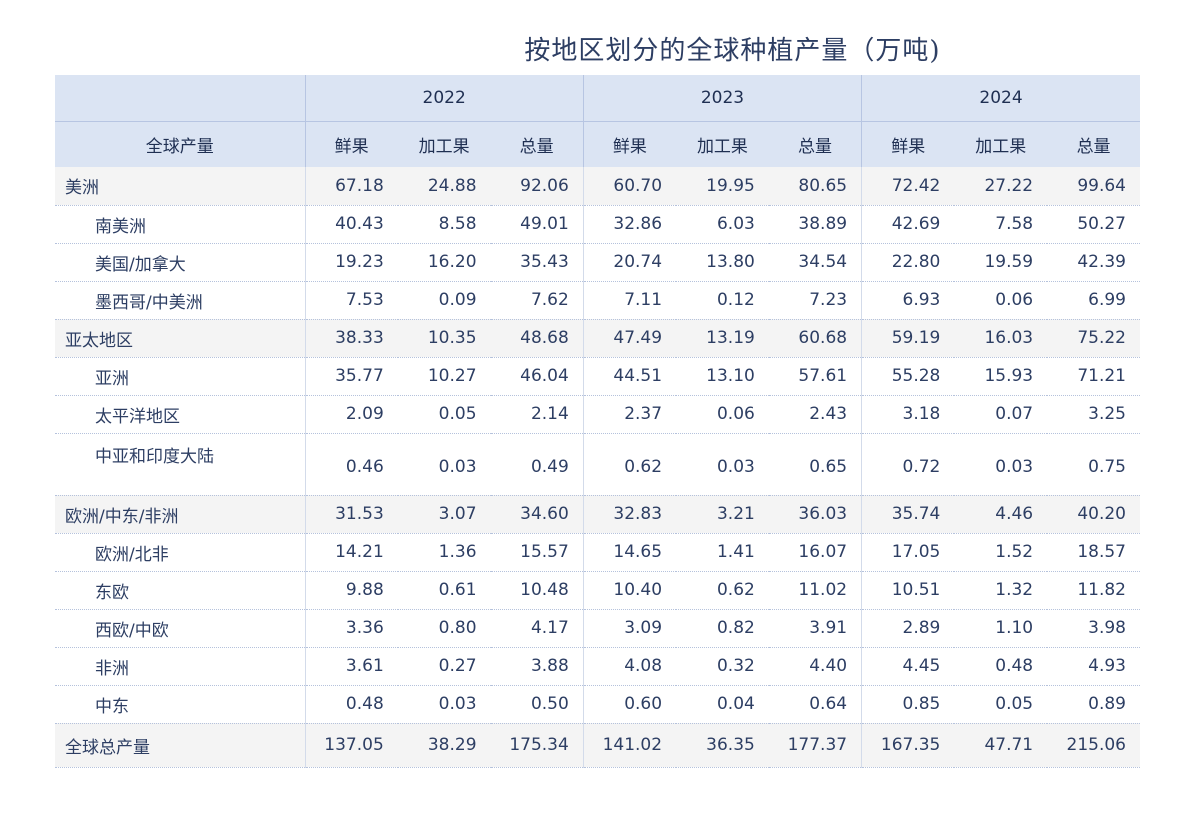 The height and width of the screenshot is (815, 1200). What do you see at coordinates (629, 300) in the screenshot?
I see `value-cell: 7.11` at bounding box center [629, 300].